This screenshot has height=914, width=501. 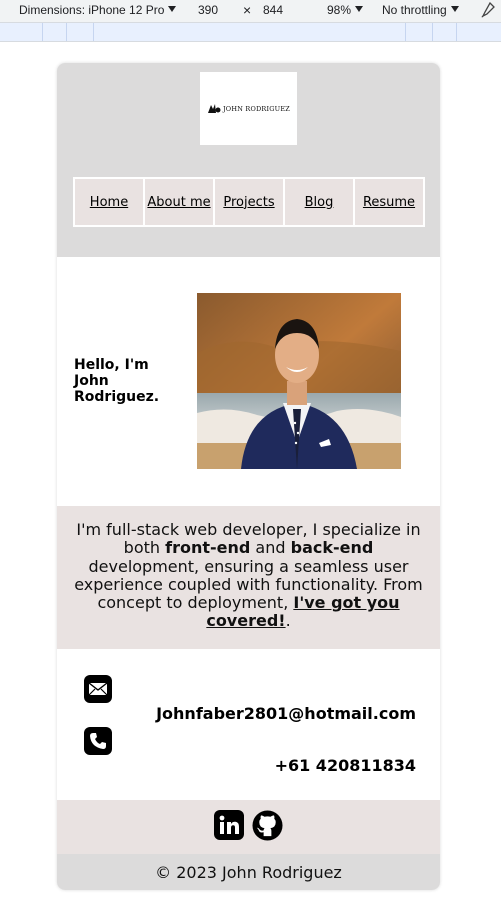 What do you see at coordinates (332, 548) in the screenshot?
I see `about-back-end: back-end` at bounding box center [332, 548].